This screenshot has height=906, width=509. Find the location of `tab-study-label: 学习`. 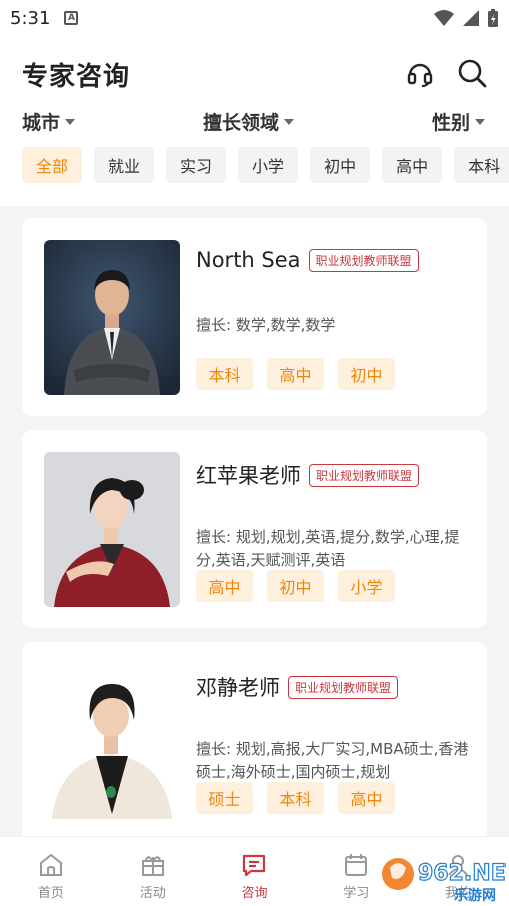

tab-study-label: 学习 is located at coordinates (356, 893).